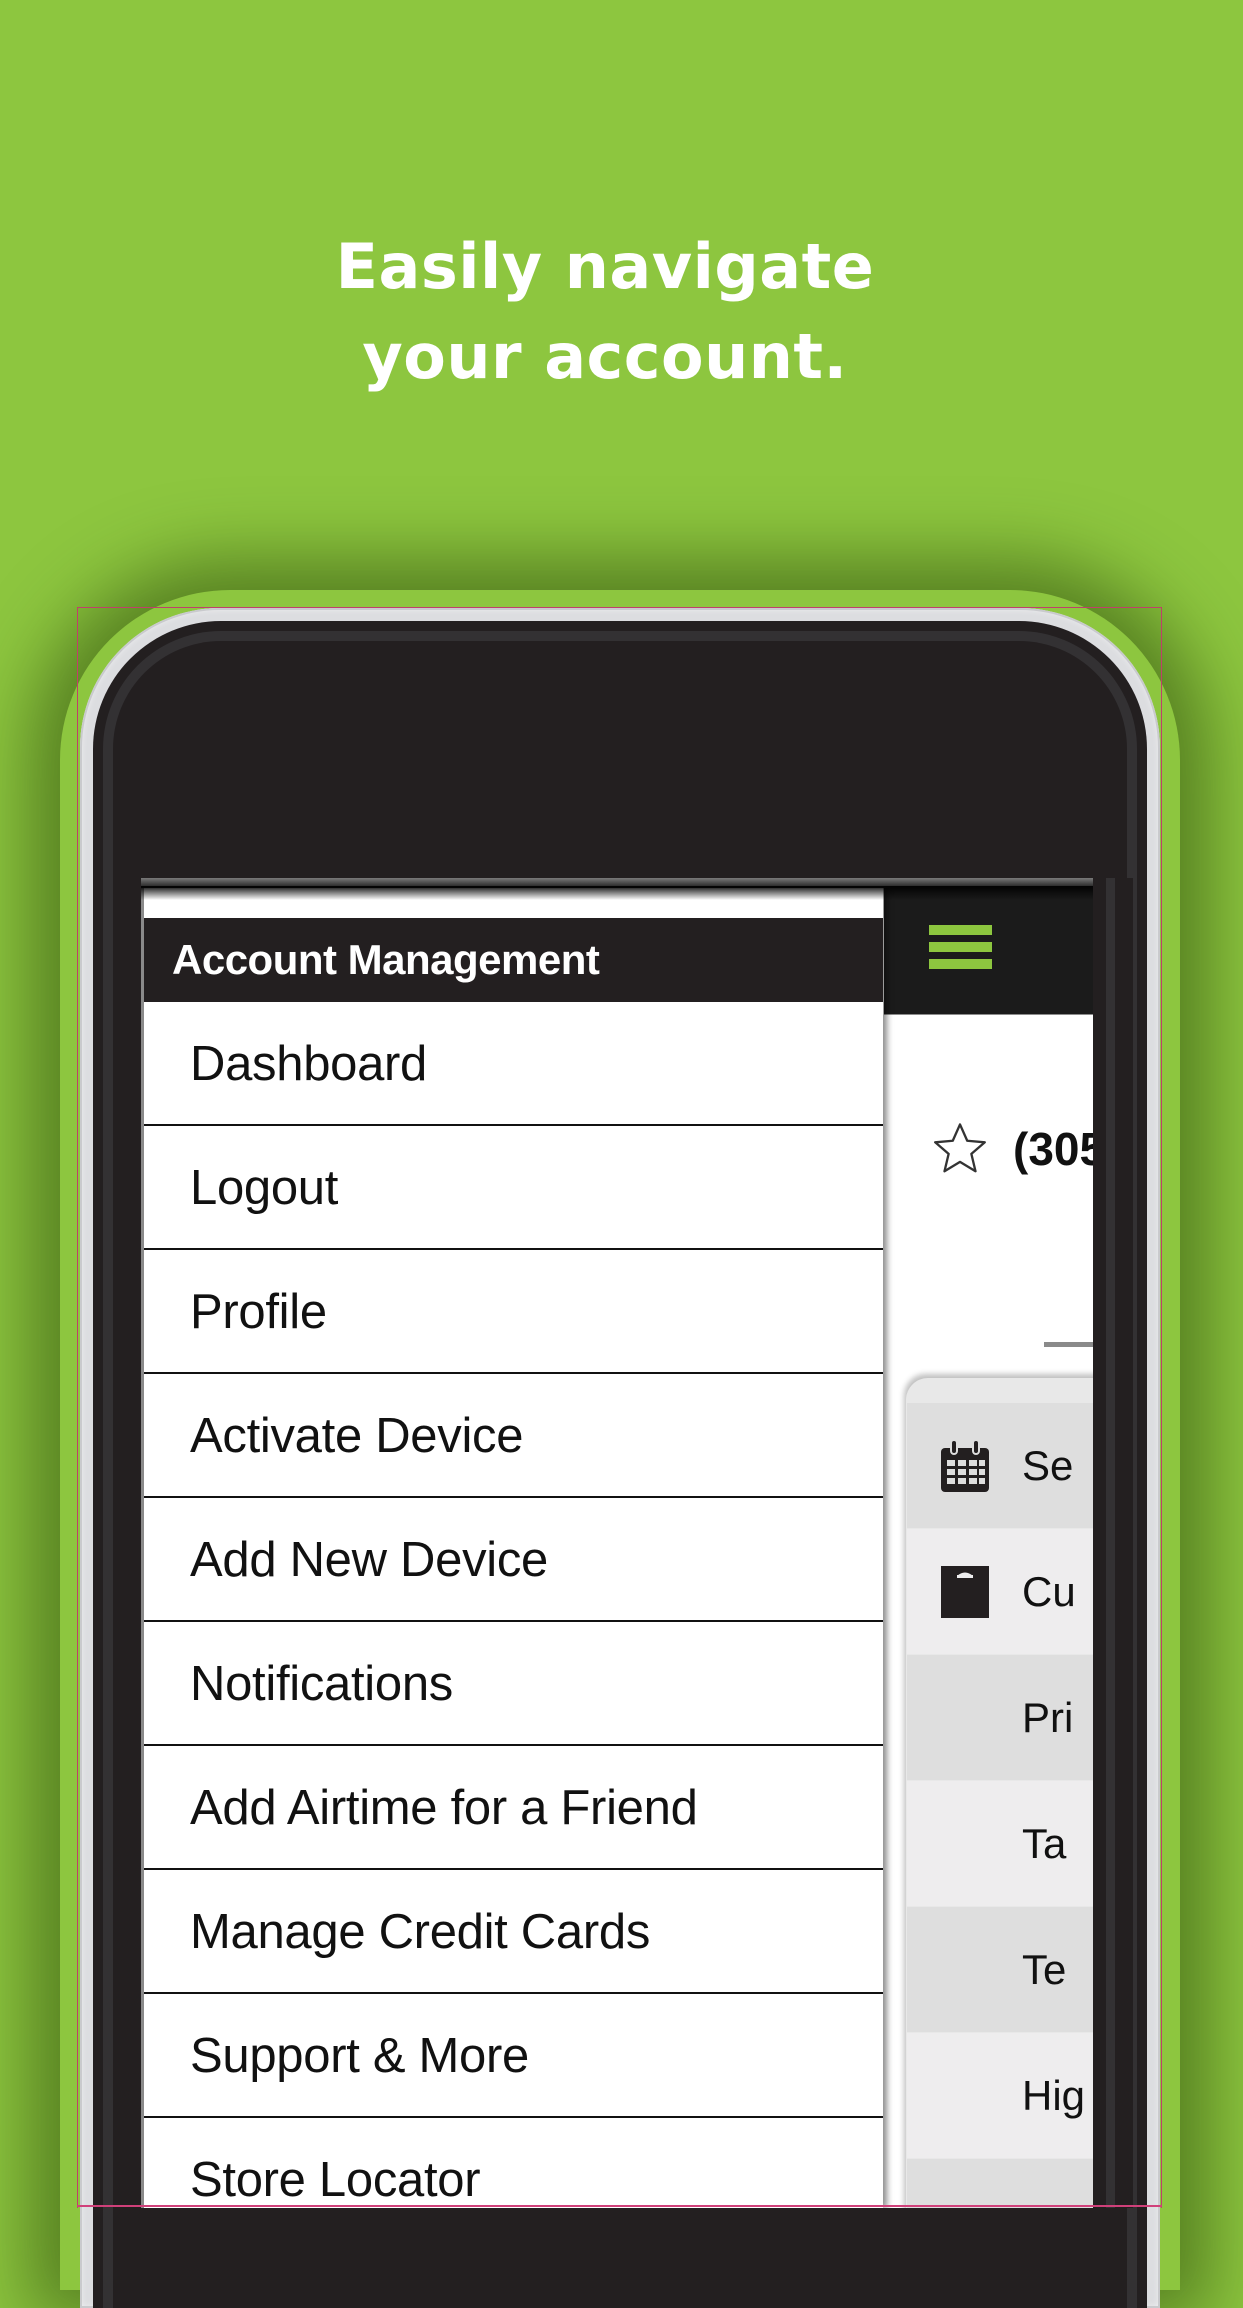  Describe the element at coordinates (960, 1149) in the screenshot. I see `star-outline-icon` at that location.